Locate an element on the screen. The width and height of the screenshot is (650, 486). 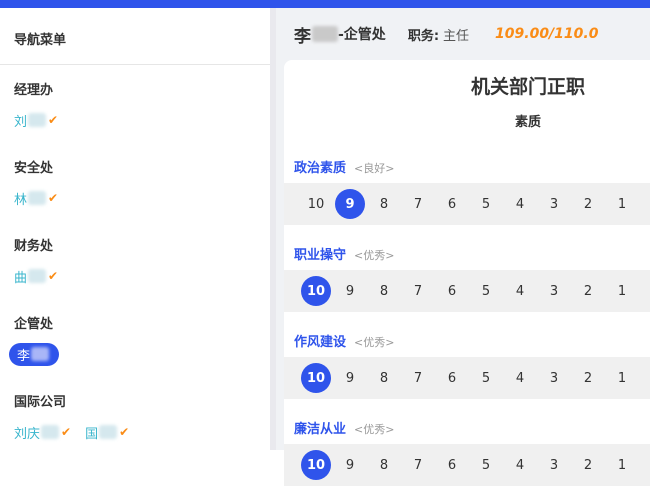
total-score: 109.00/110.0 is located at coordinates (547, 34).